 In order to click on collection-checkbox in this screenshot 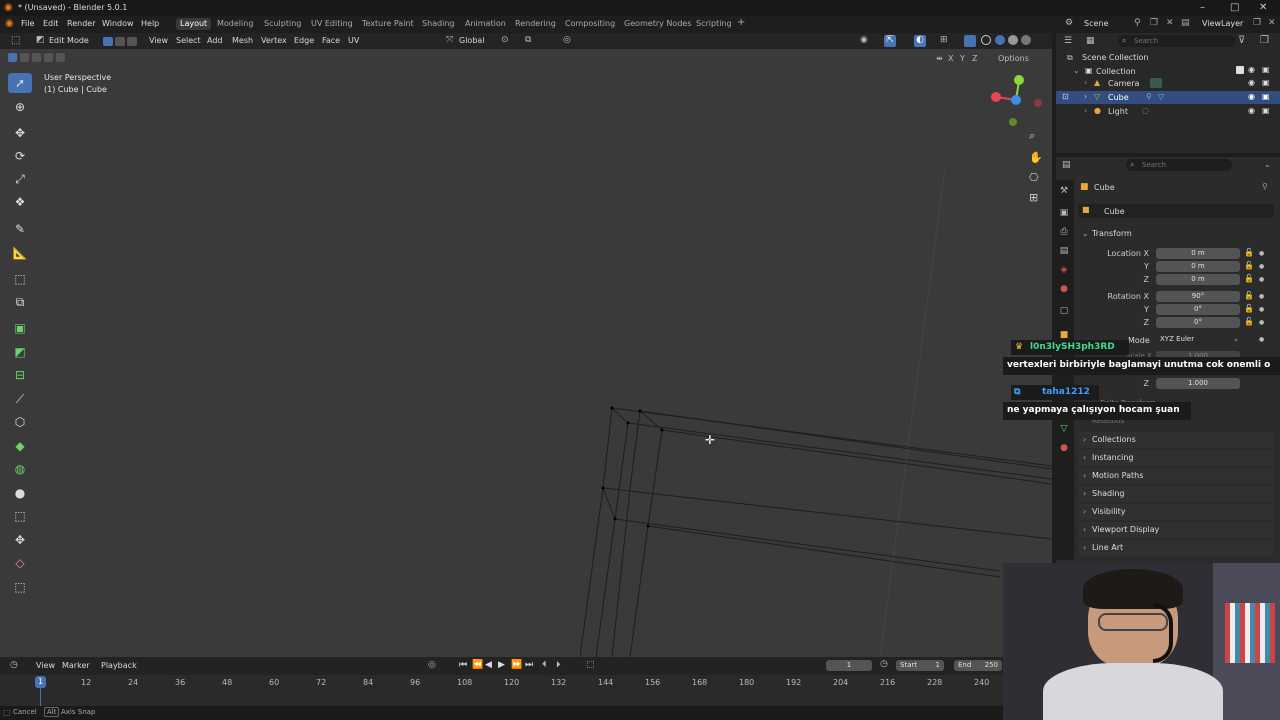, I will do `click(1240, 70)`.